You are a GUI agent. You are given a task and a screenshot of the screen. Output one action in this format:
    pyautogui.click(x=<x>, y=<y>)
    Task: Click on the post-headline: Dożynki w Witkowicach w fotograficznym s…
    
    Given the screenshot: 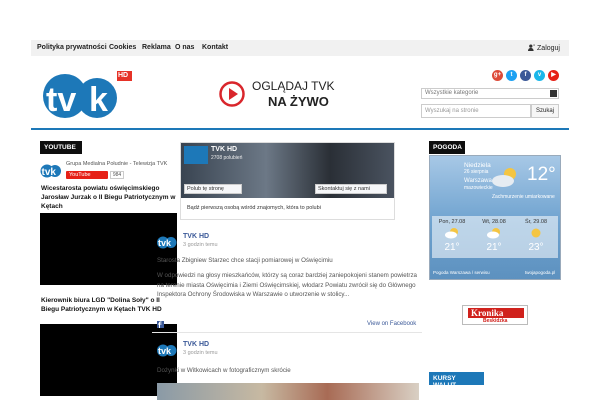 What is the action you would take?
    pyautogui.click(x=224, y=370)
    